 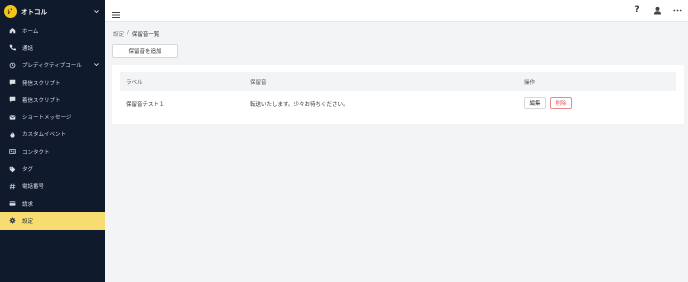 I want to click on sidebar-item-inbound-script: 着信スクリプト, so click(x=52, y=99).